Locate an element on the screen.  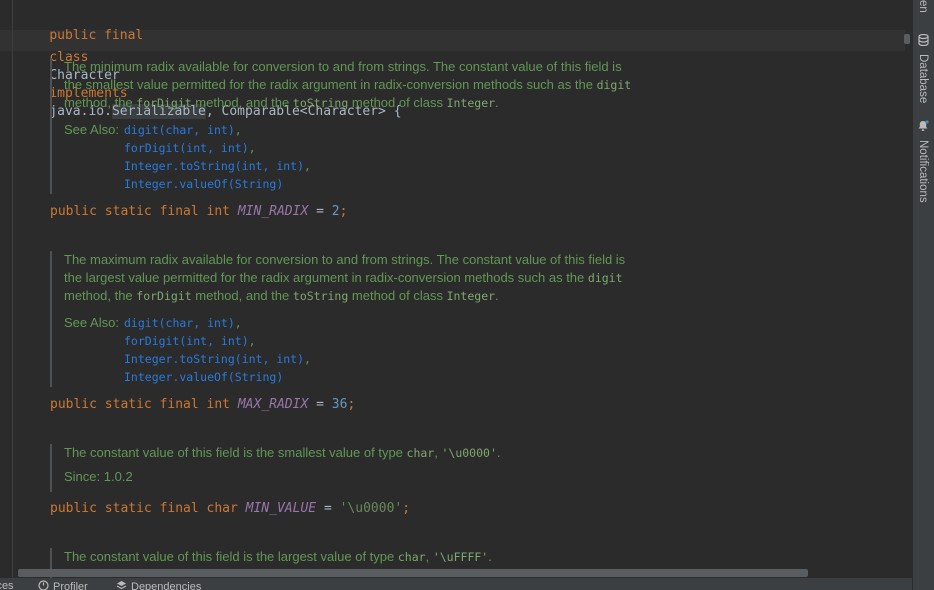
horizontal-scrollbar is located at coordinates (413, 573).